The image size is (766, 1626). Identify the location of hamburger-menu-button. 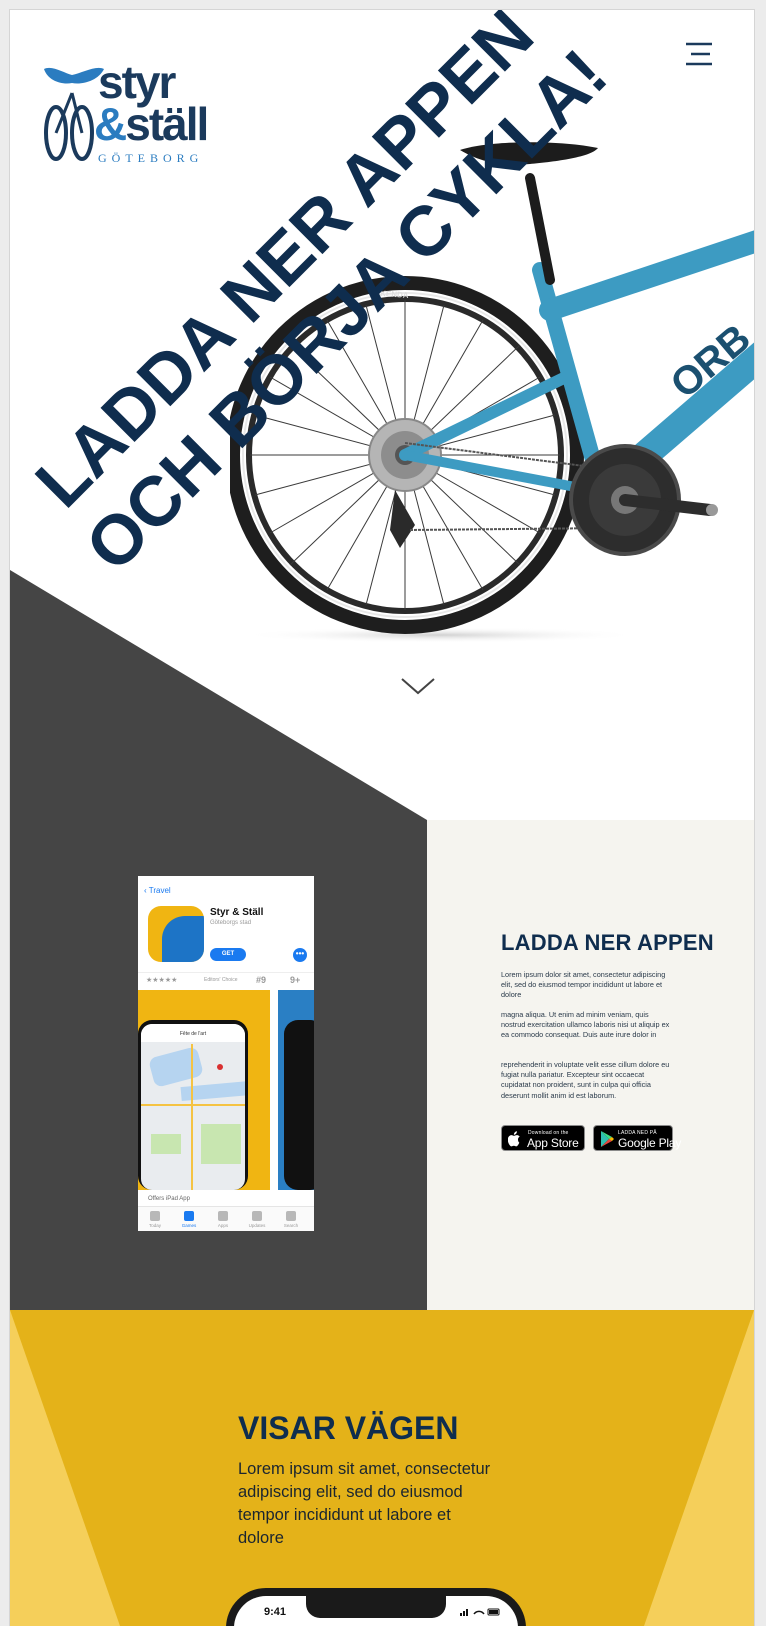
(698, 54).